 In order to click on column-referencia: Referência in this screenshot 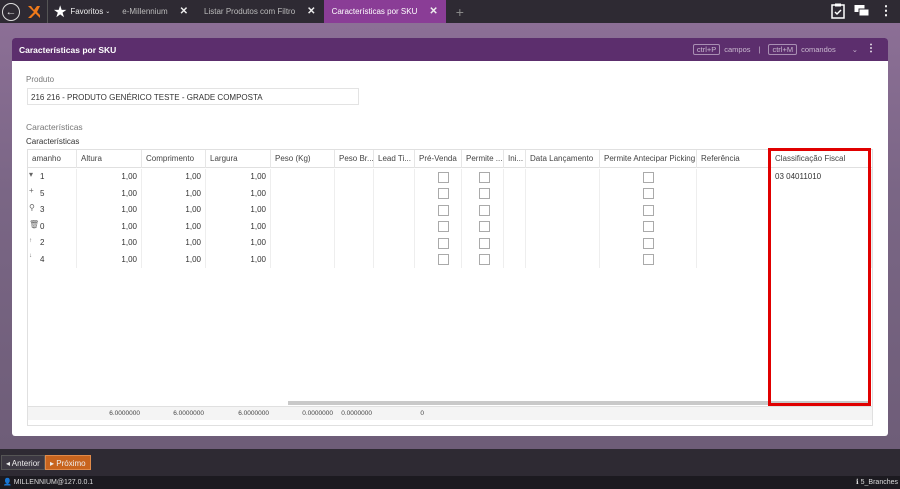, I will do `click(734, 159)`.